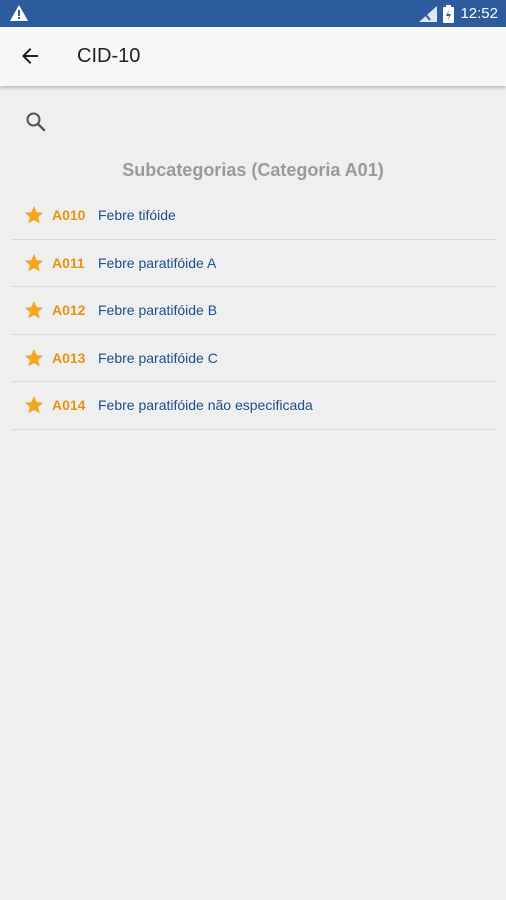 The width and height of the screenshot is (506, 900). I want to click on list-item: A010 Febre tifóide, so click(254, 216).